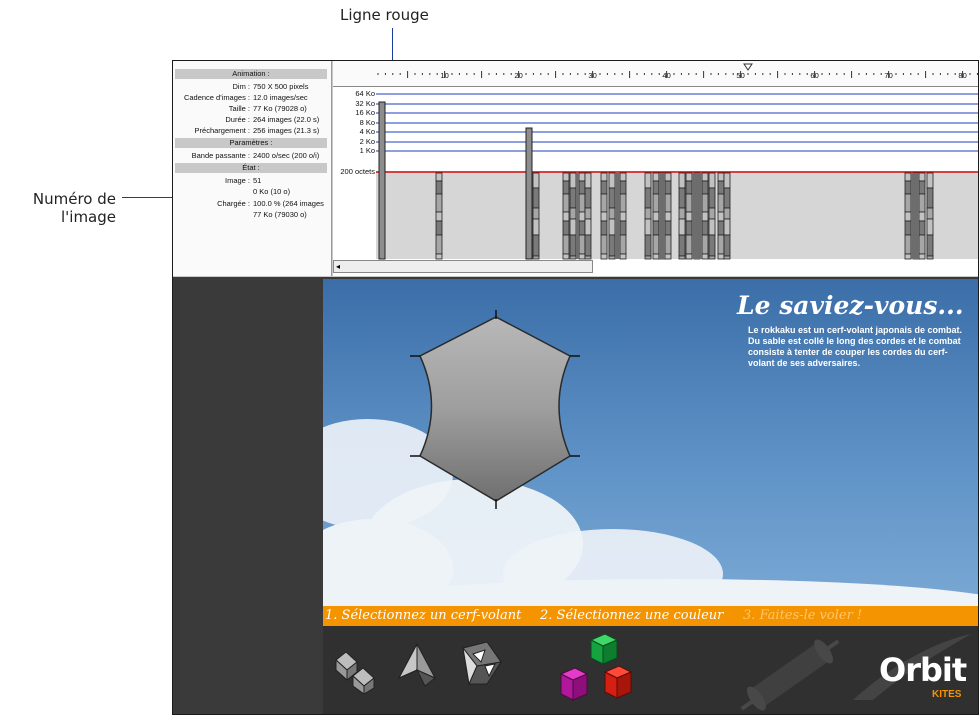 The image size is (979, 715). I want to click on size-label-64ko: 64 Ko, so click(365, 93).